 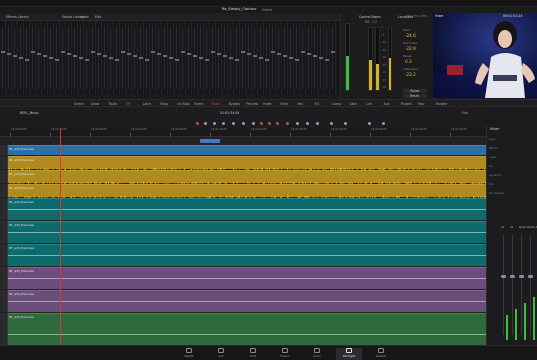 I want to click on pause-button: Pause, so click(x=415, y=91).